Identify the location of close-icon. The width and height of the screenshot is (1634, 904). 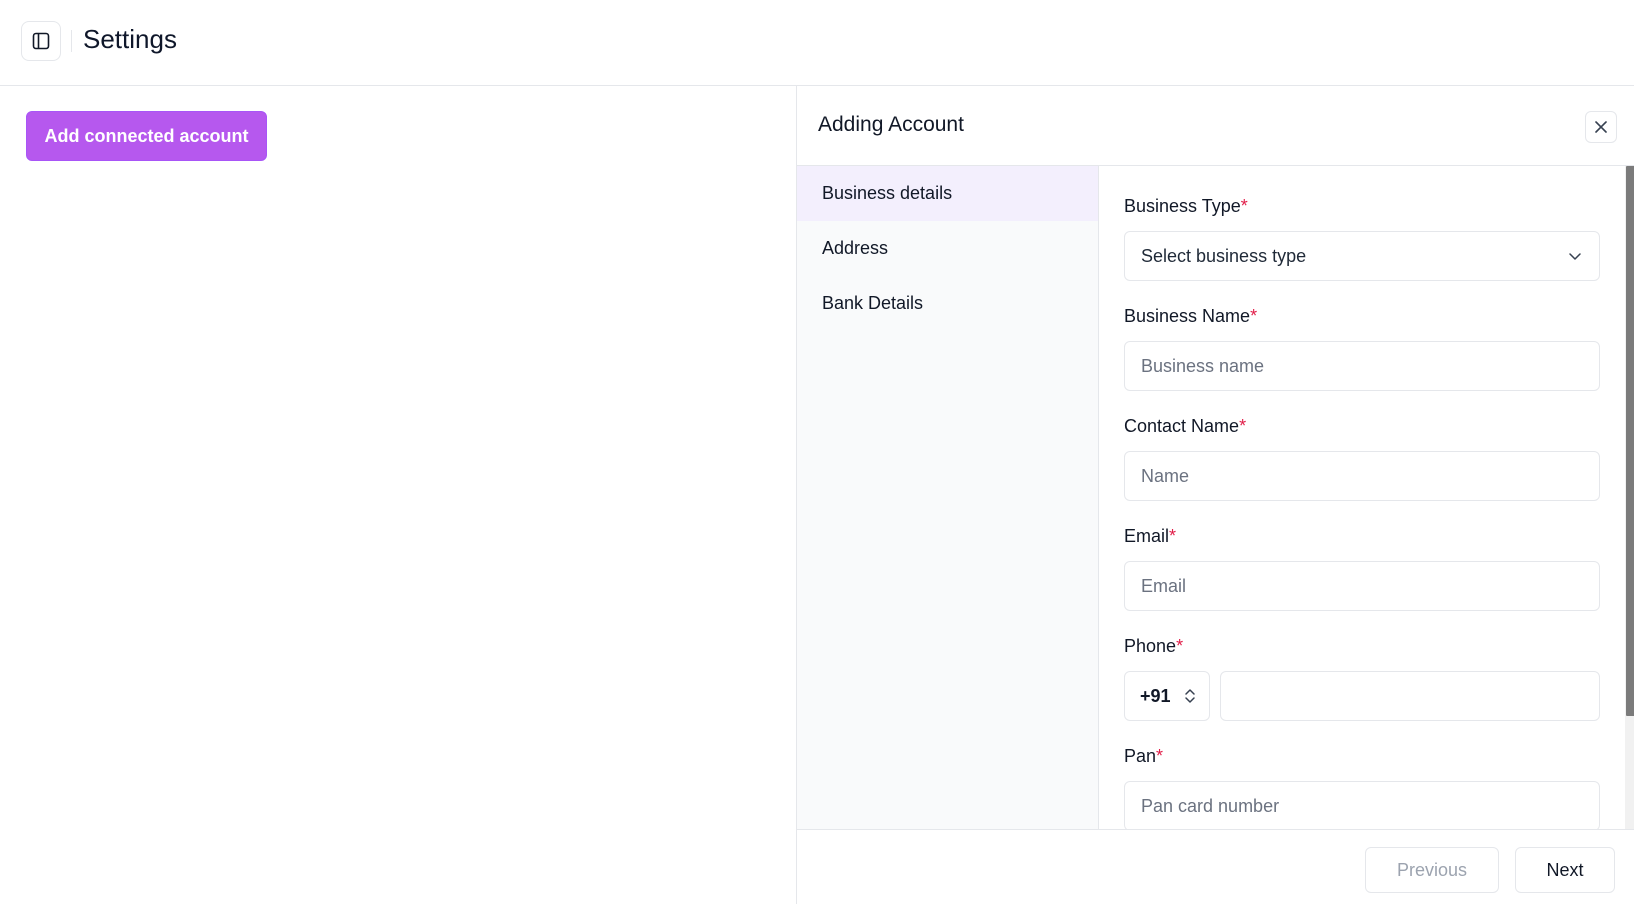
(1601, 127).